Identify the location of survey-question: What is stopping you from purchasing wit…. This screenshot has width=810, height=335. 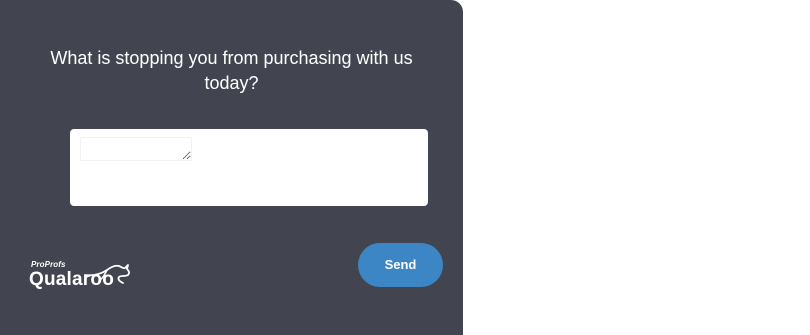
(231, 70).